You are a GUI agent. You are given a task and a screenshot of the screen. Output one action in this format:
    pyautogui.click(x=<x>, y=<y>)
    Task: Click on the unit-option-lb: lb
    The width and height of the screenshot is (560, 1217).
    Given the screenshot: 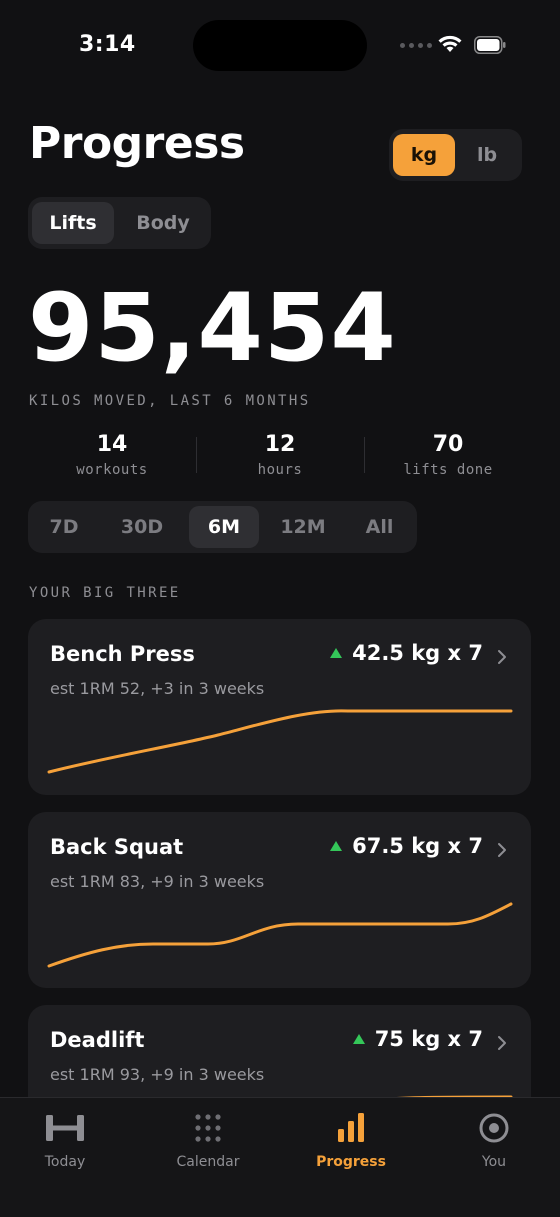 What is the action you would take?
    pyautogui.click(x=487, y=155)
    